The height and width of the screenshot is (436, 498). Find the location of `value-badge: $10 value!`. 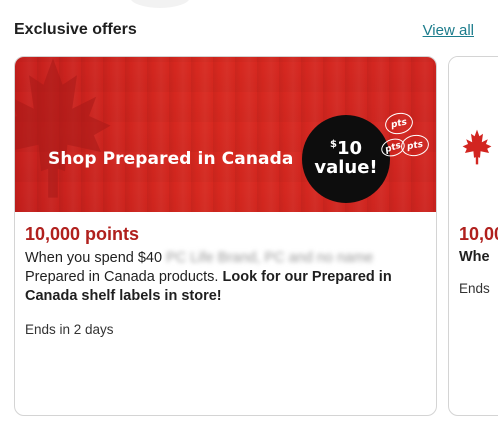

value-badge: $10 value! is located at coordinates (346, 159).